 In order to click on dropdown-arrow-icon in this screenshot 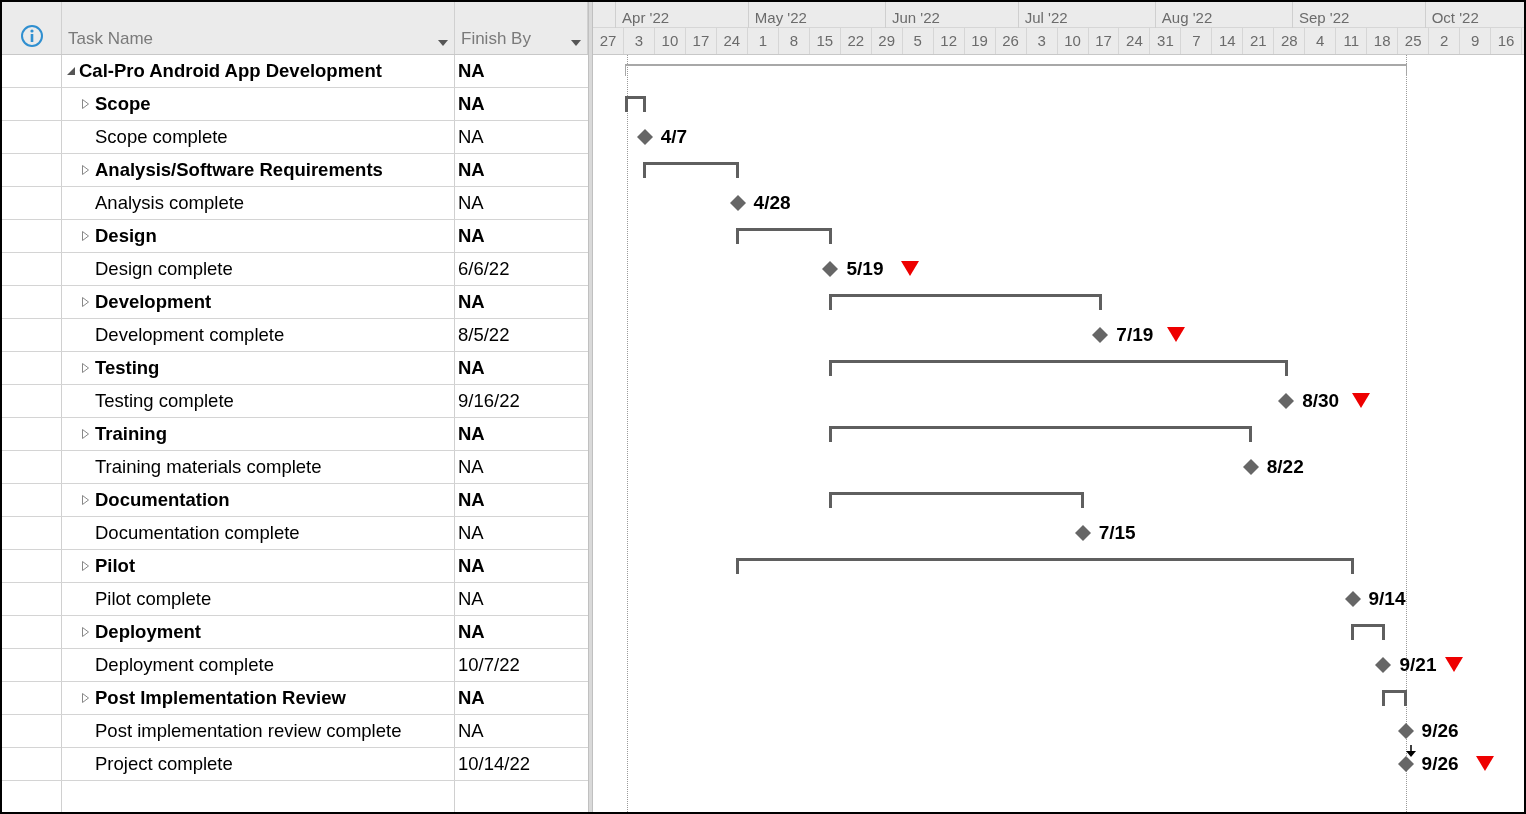, I will do `click(576, 43)`.